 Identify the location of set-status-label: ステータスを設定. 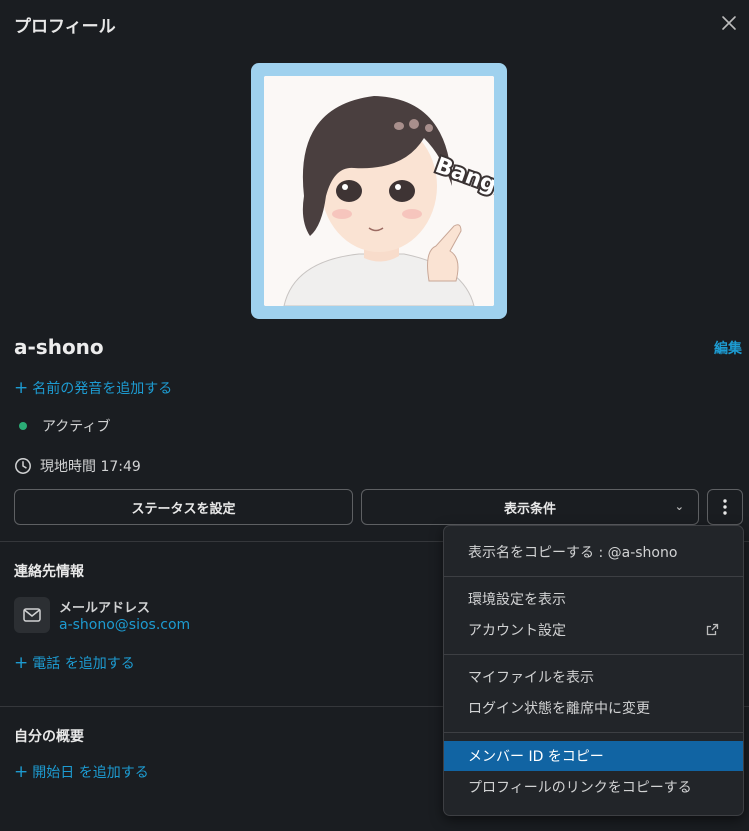
(183, 509).